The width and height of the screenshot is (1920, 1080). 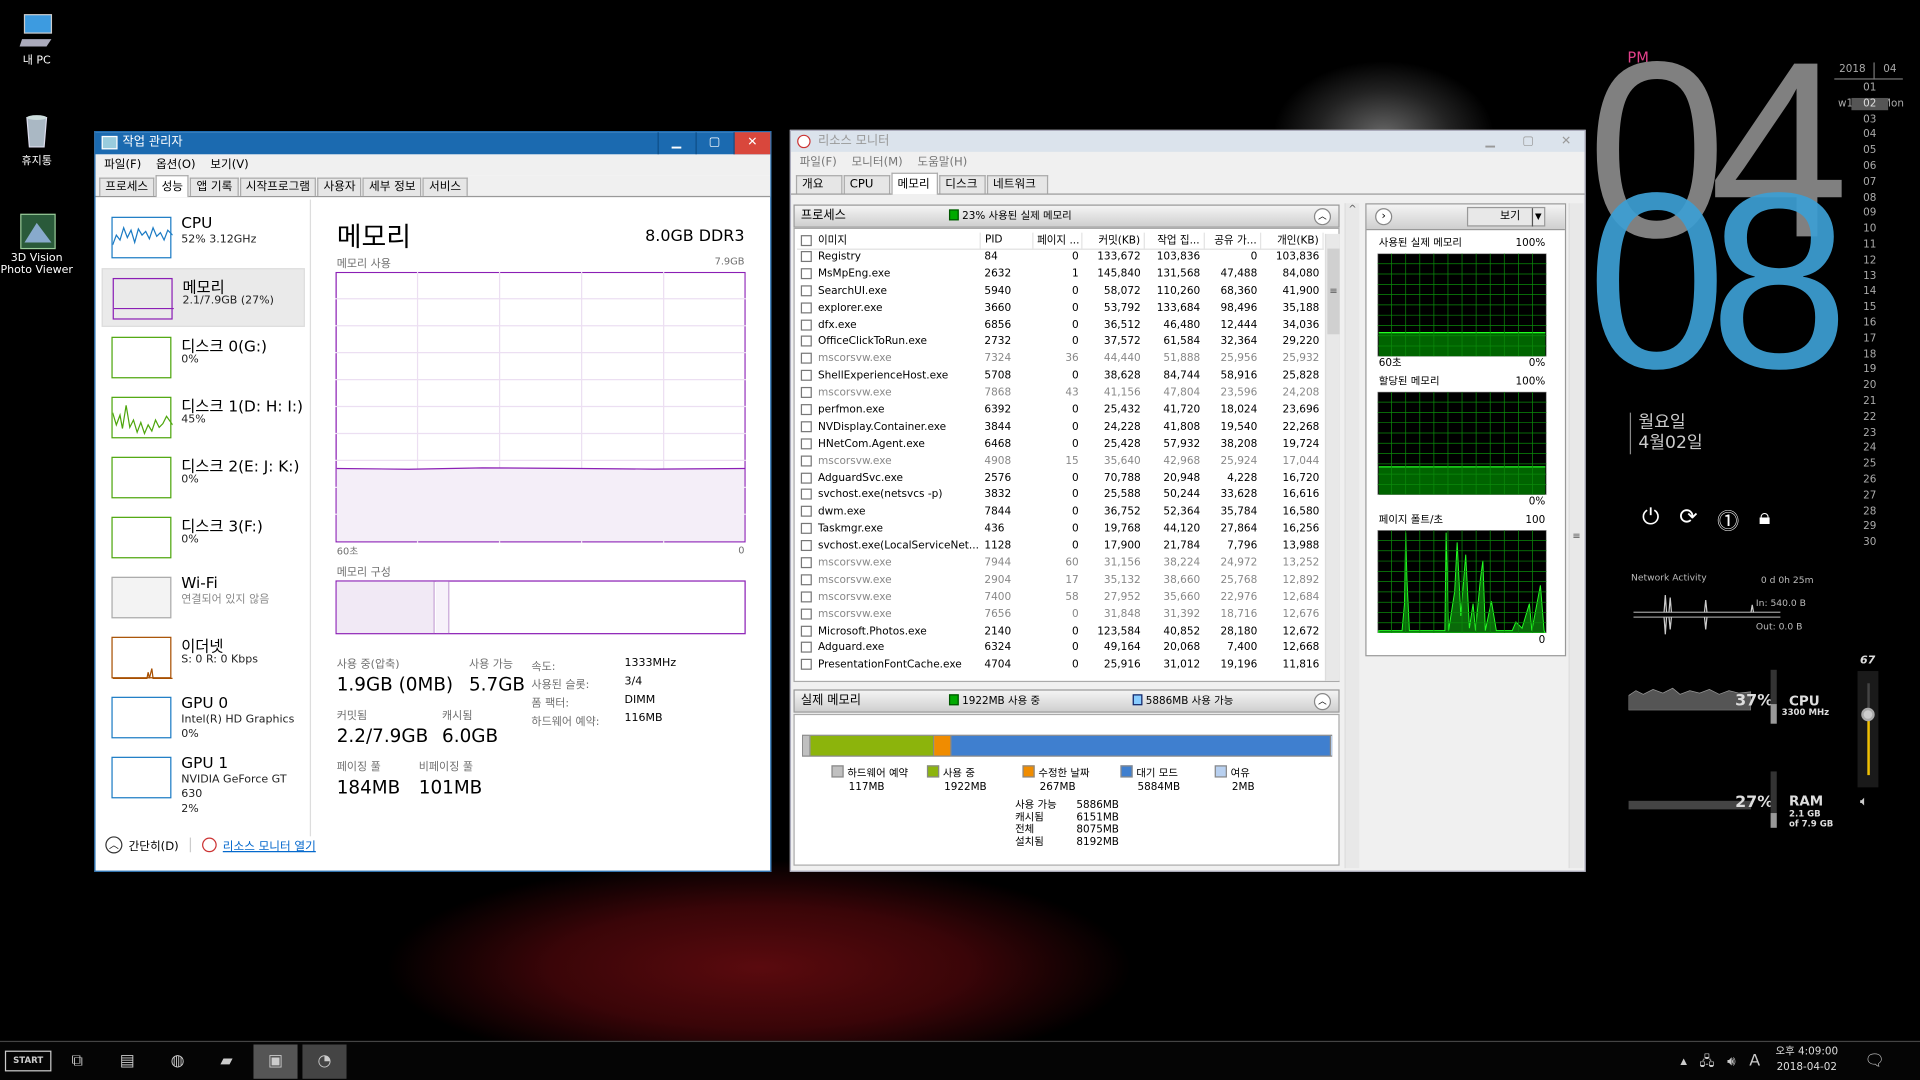 I want to click on desktop-icon-recycle-bin: 휴지통, so click(x=36, y=139).